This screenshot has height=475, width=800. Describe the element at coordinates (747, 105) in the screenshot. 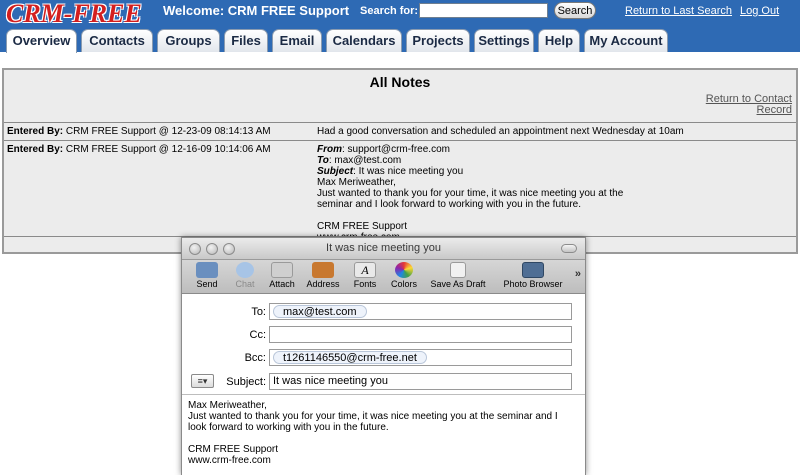

I see `return-to-contact-record-link: Return to Contact Record` at that location.